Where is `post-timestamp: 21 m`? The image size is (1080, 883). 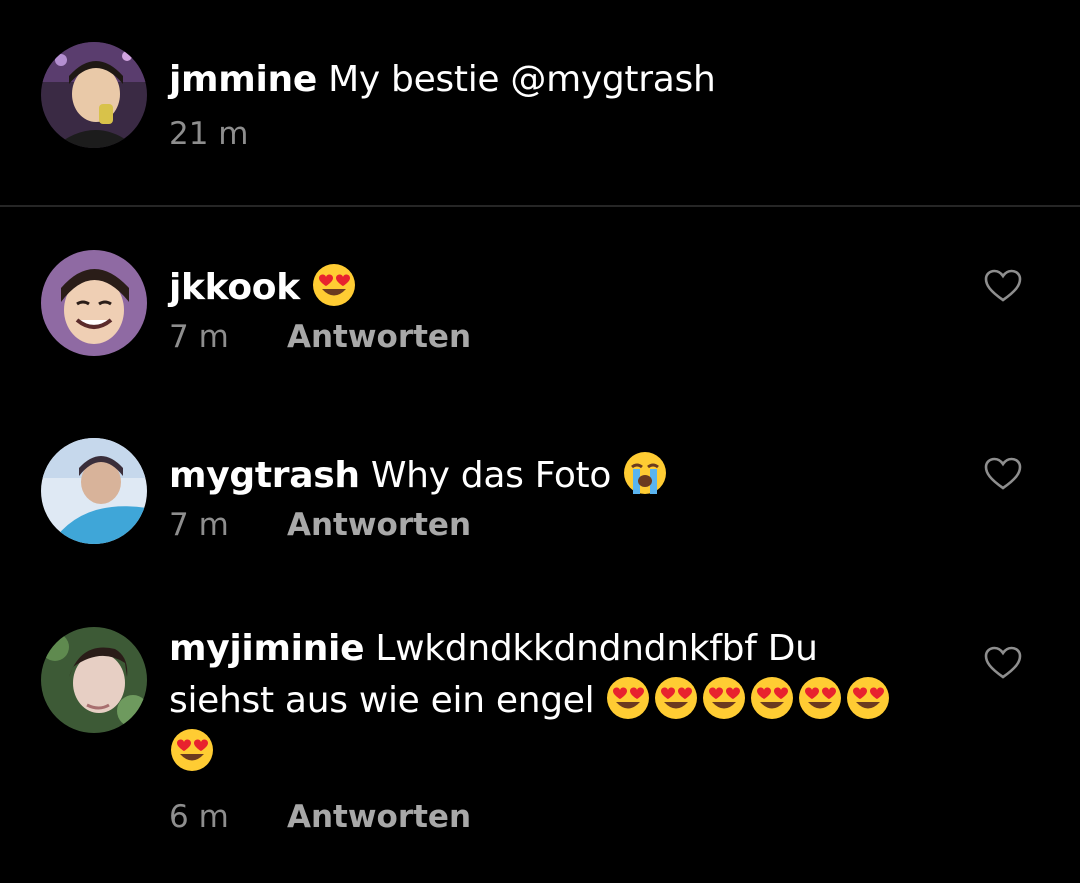 post-timestamp: 21 m is located at coordinates (209, 134).